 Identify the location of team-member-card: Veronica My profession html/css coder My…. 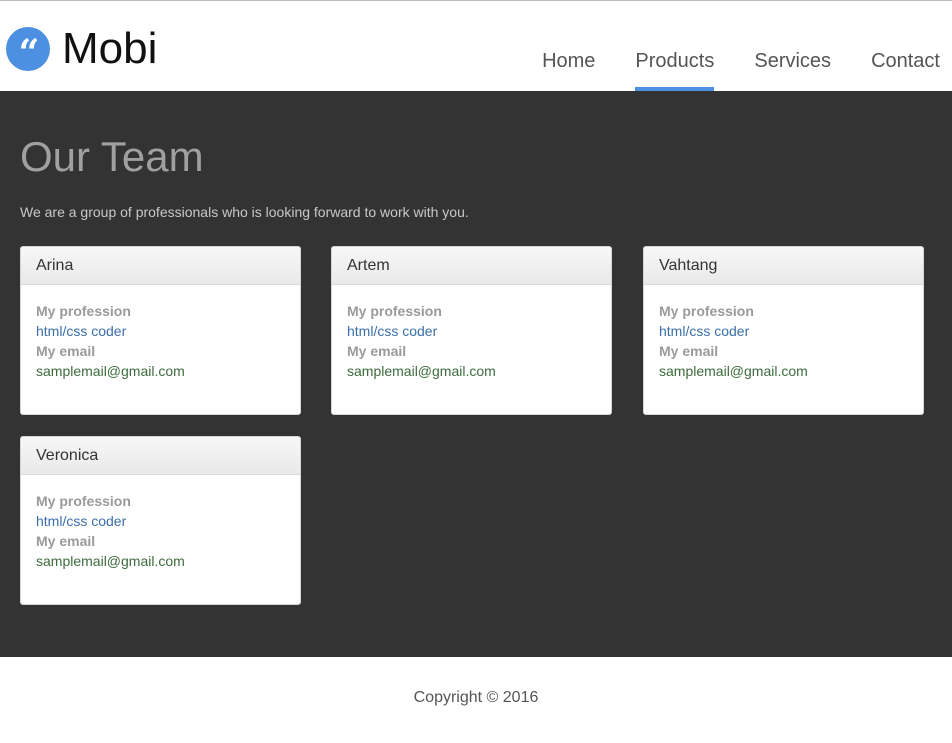
(160, 520).